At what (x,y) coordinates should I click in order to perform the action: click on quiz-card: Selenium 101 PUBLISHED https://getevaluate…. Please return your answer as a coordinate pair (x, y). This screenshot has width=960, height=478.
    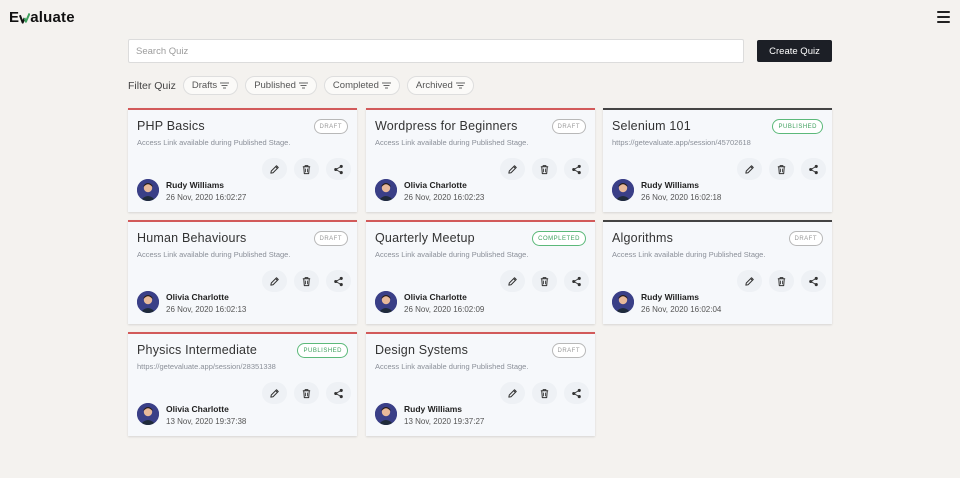
    Looking at the image, I should click on (717, 160).